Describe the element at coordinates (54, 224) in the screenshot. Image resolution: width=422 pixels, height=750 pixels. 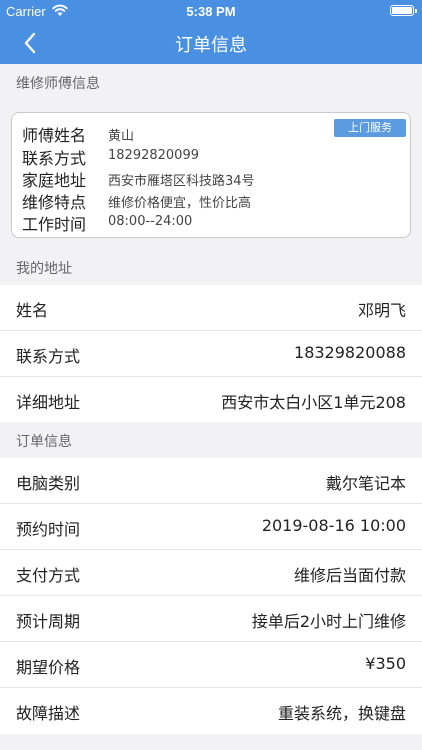
I see `row-label: 工作时间` at that location.